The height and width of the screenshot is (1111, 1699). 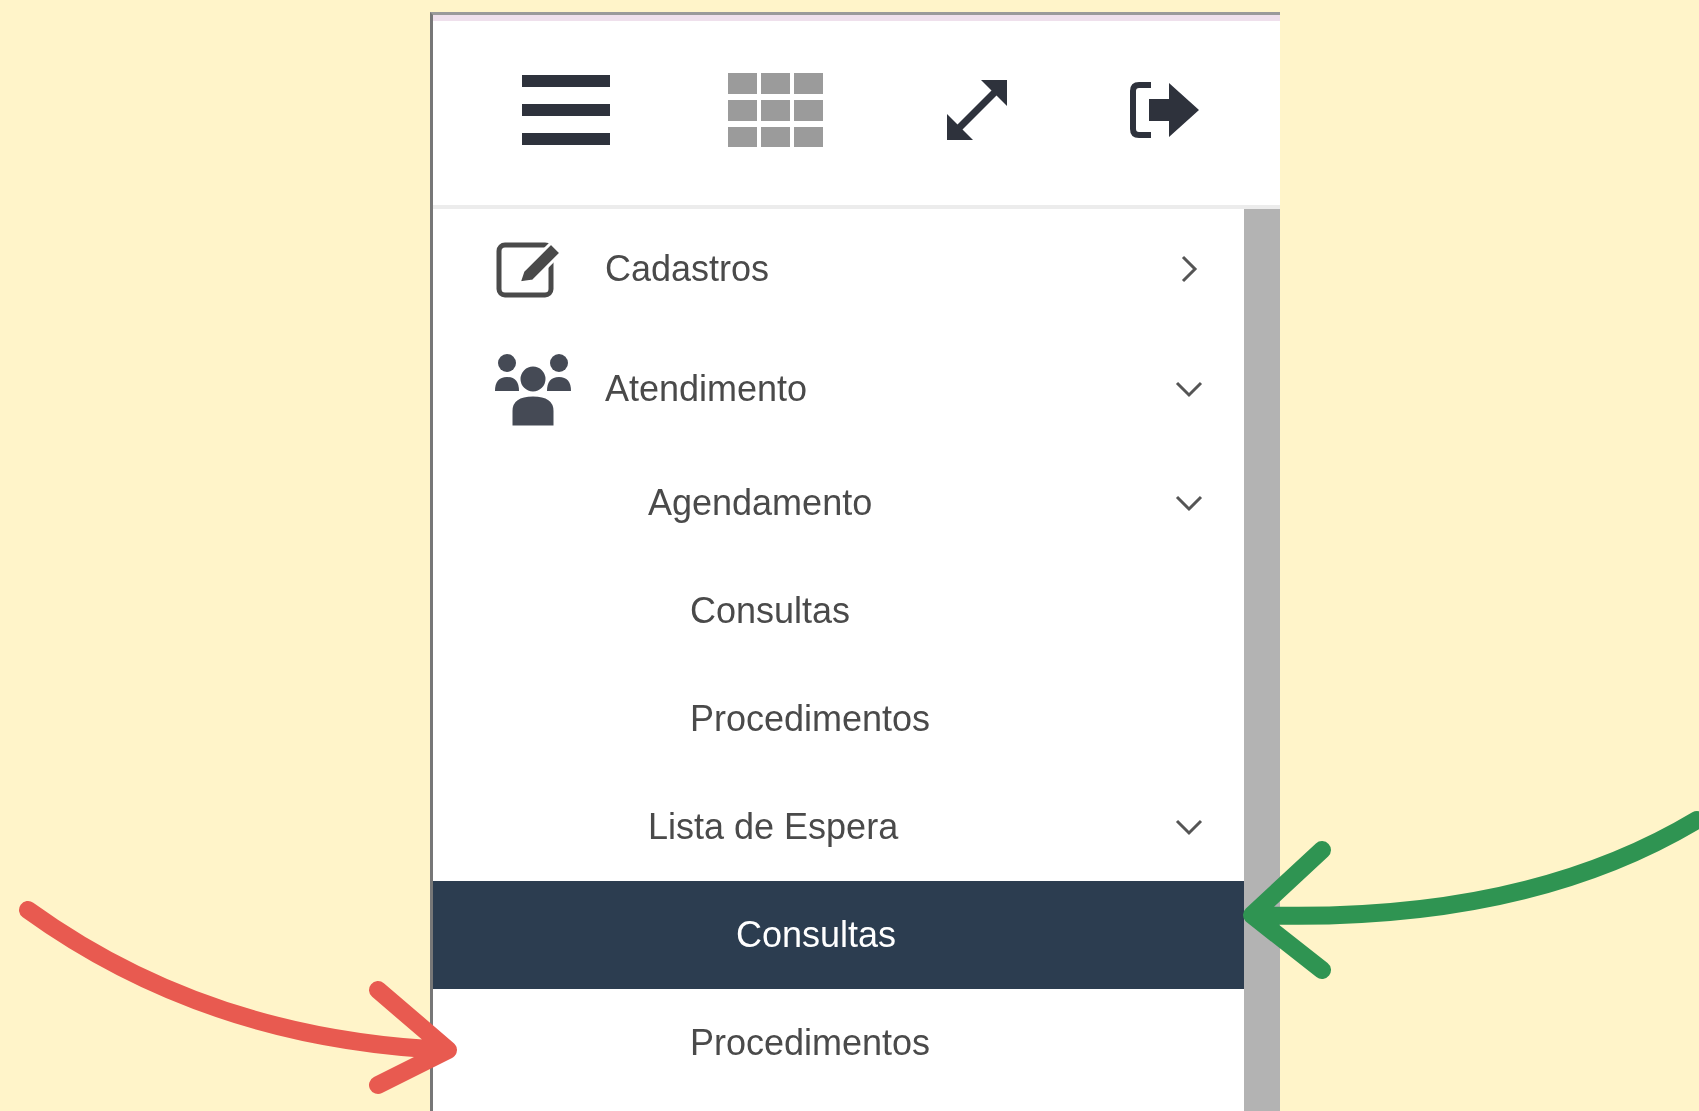 What do you see at coordinates (838, 935) in the screenshot?
I see `menu-item: Consultas` at bounding box center [838, 935].